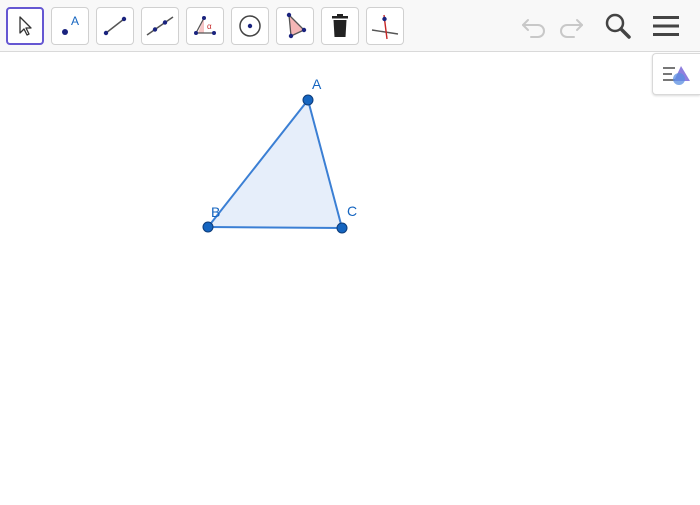 The image size is (700, 505). I want to click on delete-tool-button, so click(340, 26).